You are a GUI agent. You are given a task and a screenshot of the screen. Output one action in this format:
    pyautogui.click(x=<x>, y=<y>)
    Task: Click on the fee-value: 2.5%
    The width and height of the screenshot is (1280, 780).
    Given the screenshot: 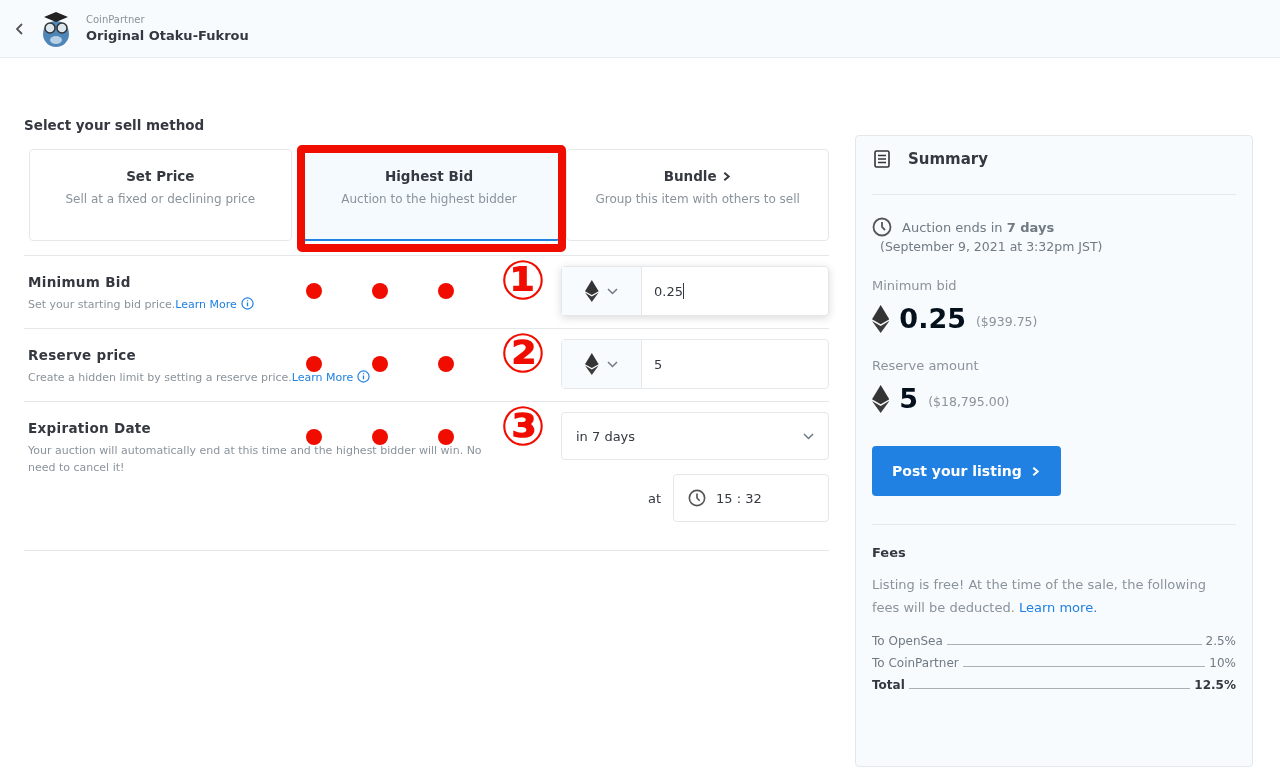 What is the action you would take?
    pyautogui.click(x=1220, y=640)
    